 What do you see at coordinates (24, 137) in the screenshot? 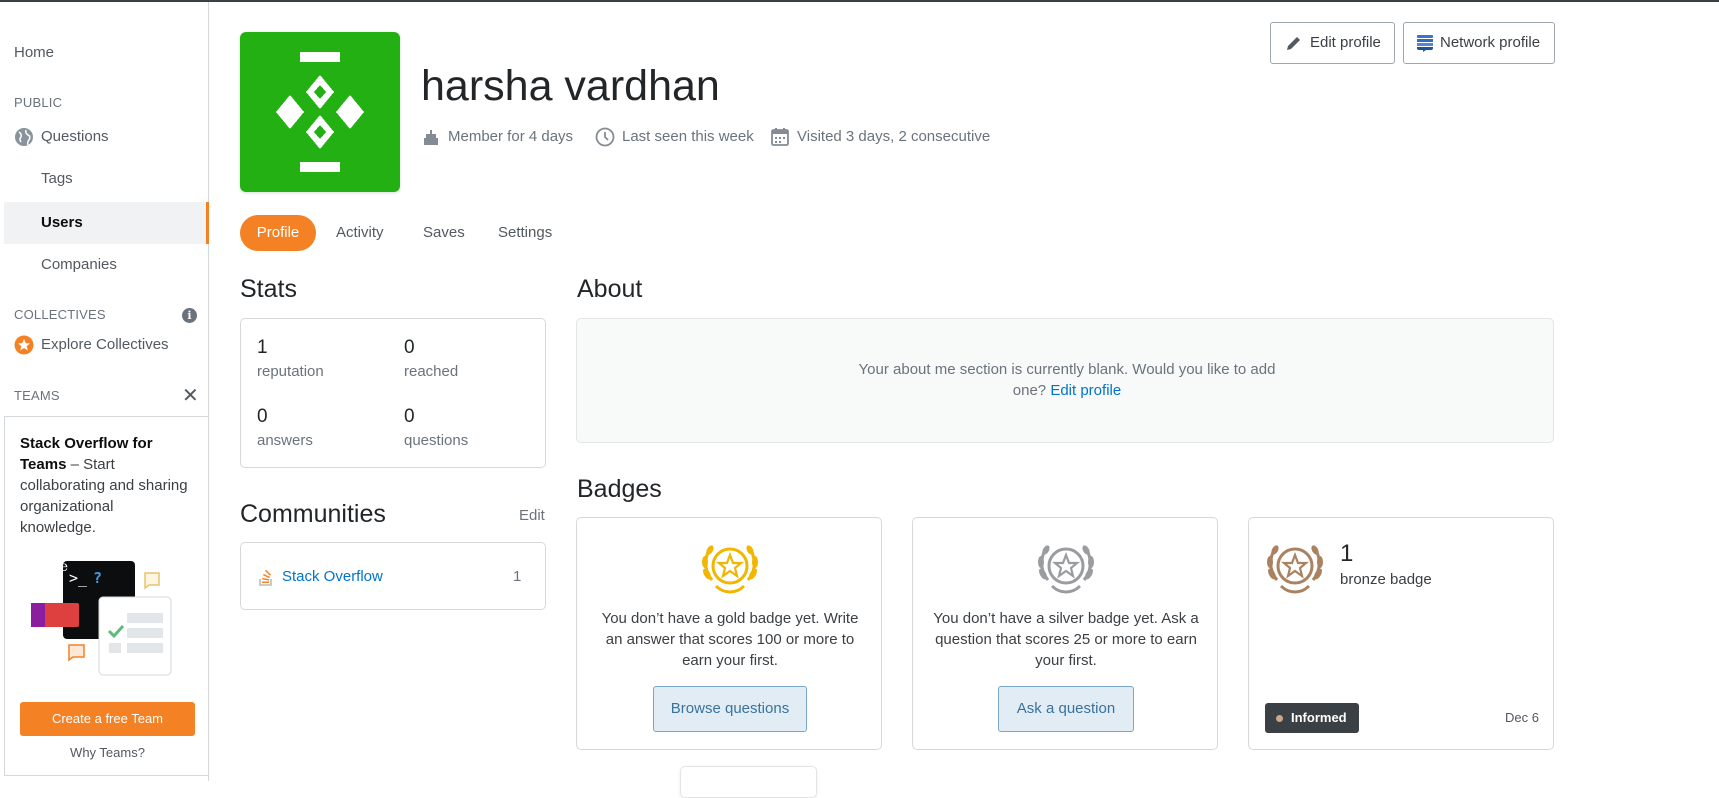
I see `globe-icon` at bounding box center [24, 137].